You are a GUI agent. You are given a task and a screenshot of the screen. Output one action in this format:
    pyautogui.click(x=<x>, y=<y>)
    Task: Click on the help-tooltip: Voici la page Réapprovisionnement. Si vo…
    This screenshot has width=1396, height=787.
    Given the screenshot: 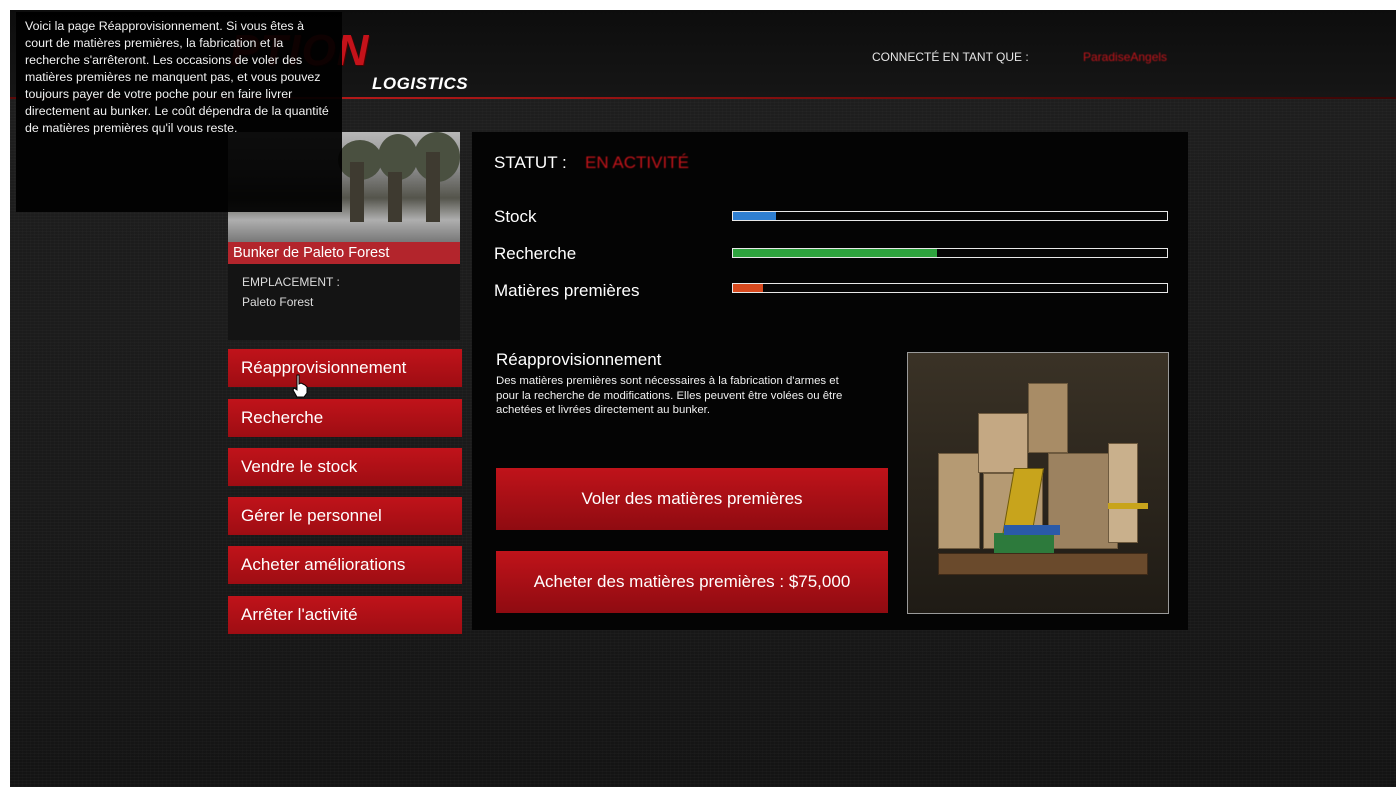 What is the action you would take?
    pyautogui.click(x=179, y=112)
    